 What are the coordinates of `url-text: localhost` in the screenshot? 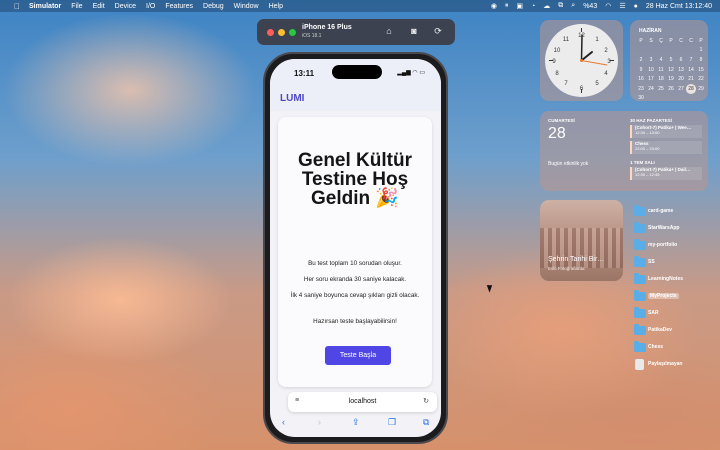 It's located at (362, 401).